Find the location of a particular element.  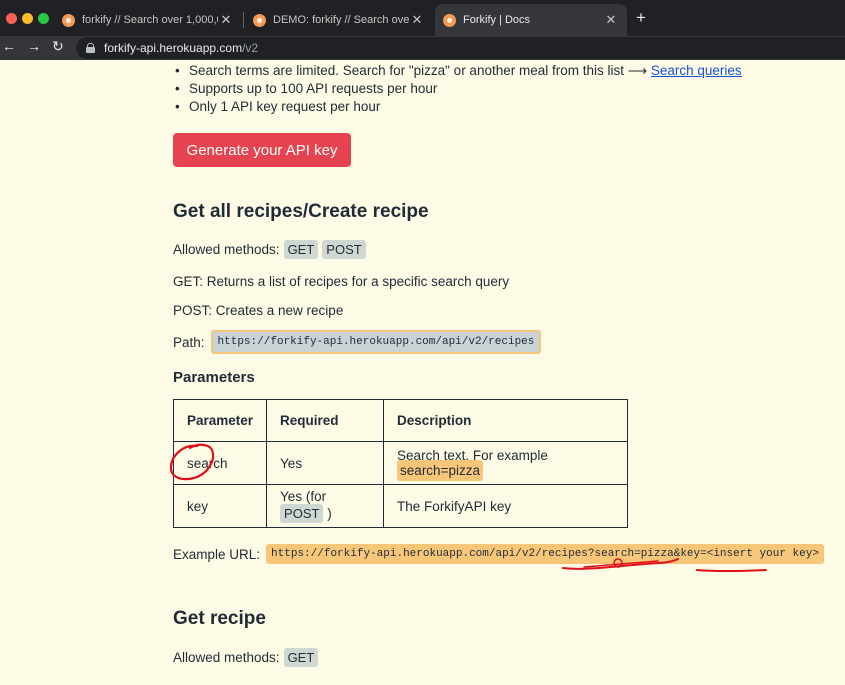

list-item: Supports up to 100 API requests per hour is located at coordinates (457, 89).